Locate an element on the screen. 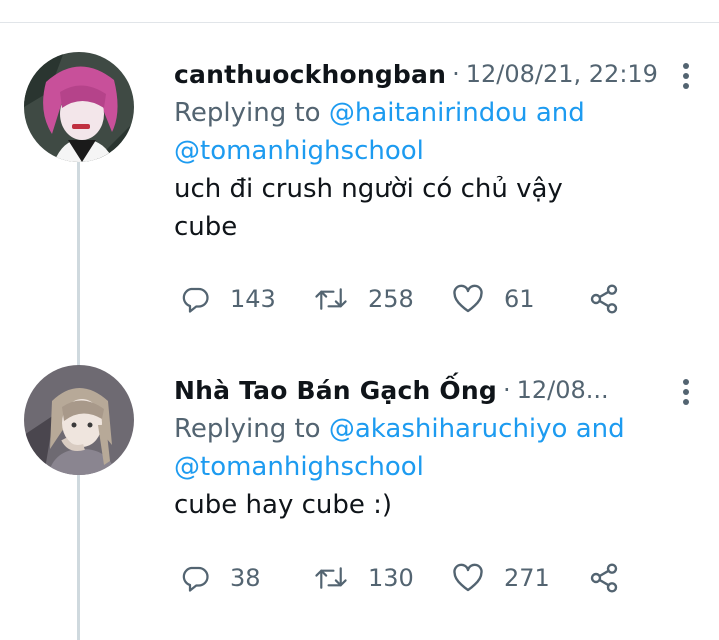 This screenshot has width=719, height=640. mention-link: @haitanirindou is located at coordinates (428, 113).